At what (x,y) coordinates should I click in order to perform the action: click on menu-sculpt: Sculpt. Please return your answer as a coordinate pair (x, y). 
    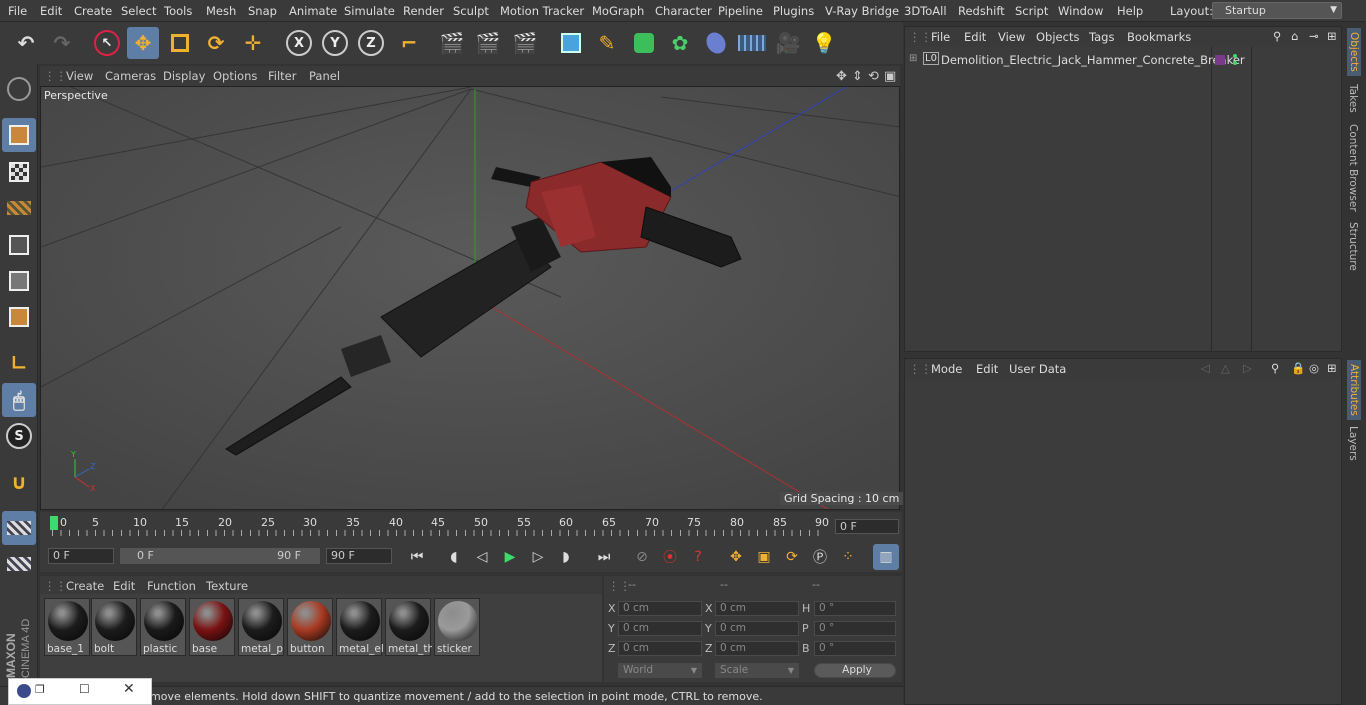
    Looking at the image, I should click on (471, 11).